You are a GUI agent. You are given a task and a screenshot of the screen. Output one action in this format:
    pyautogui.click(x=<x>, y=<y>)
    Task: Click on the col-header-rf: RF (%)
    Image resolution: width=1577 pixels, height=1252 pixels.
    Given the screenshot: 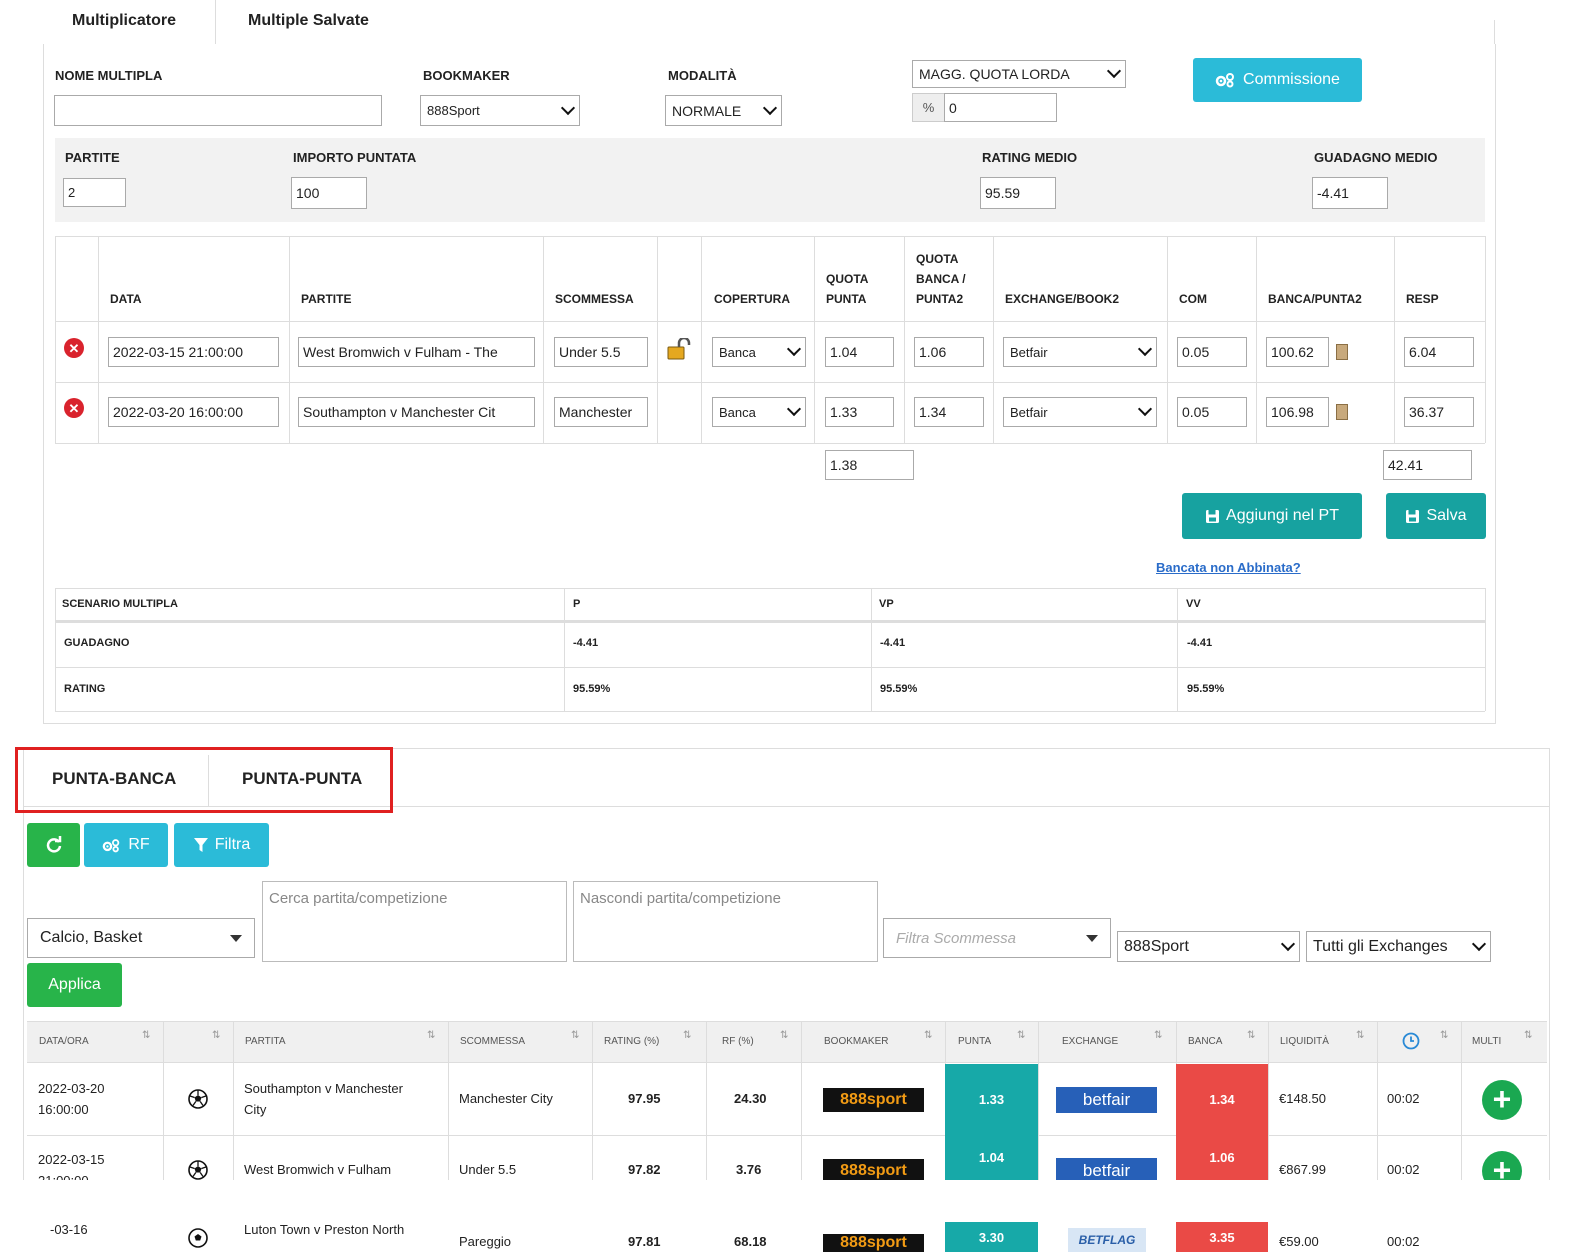 What is the action you would take?
    pyautogui.click(x=738, y=1041)
    